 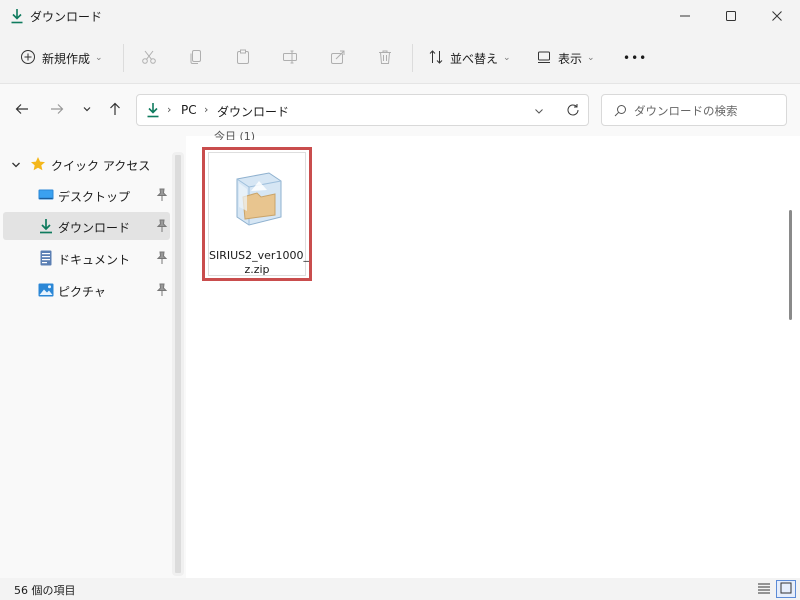 I want to click on new-button: 新規作成 ⌄, so click(x=61, y=58).